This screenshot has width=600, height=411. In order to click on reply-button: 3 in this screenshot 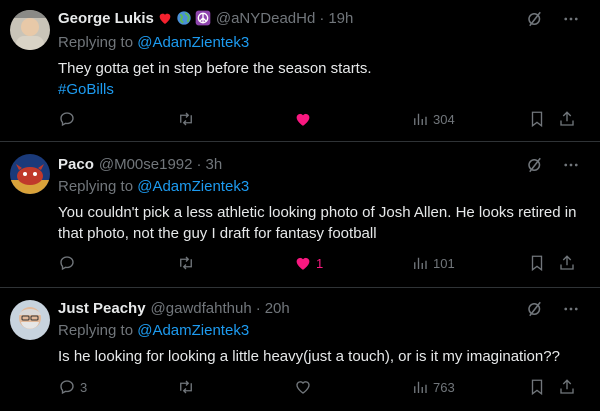, I will do `click(72, 387)`.